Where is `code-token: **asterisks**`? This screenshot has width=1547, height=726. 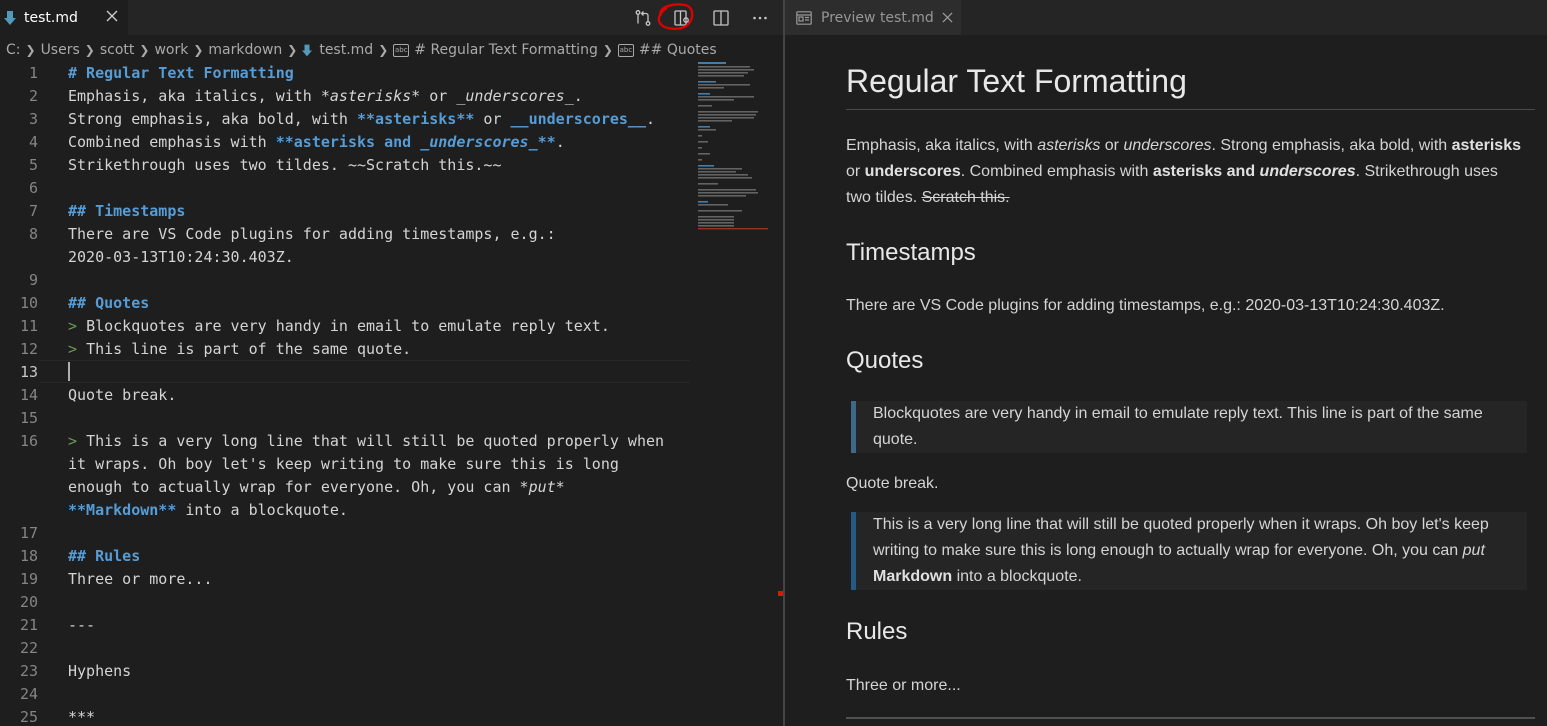
code-token: **asterisks** is located at coordinates (415, 119).